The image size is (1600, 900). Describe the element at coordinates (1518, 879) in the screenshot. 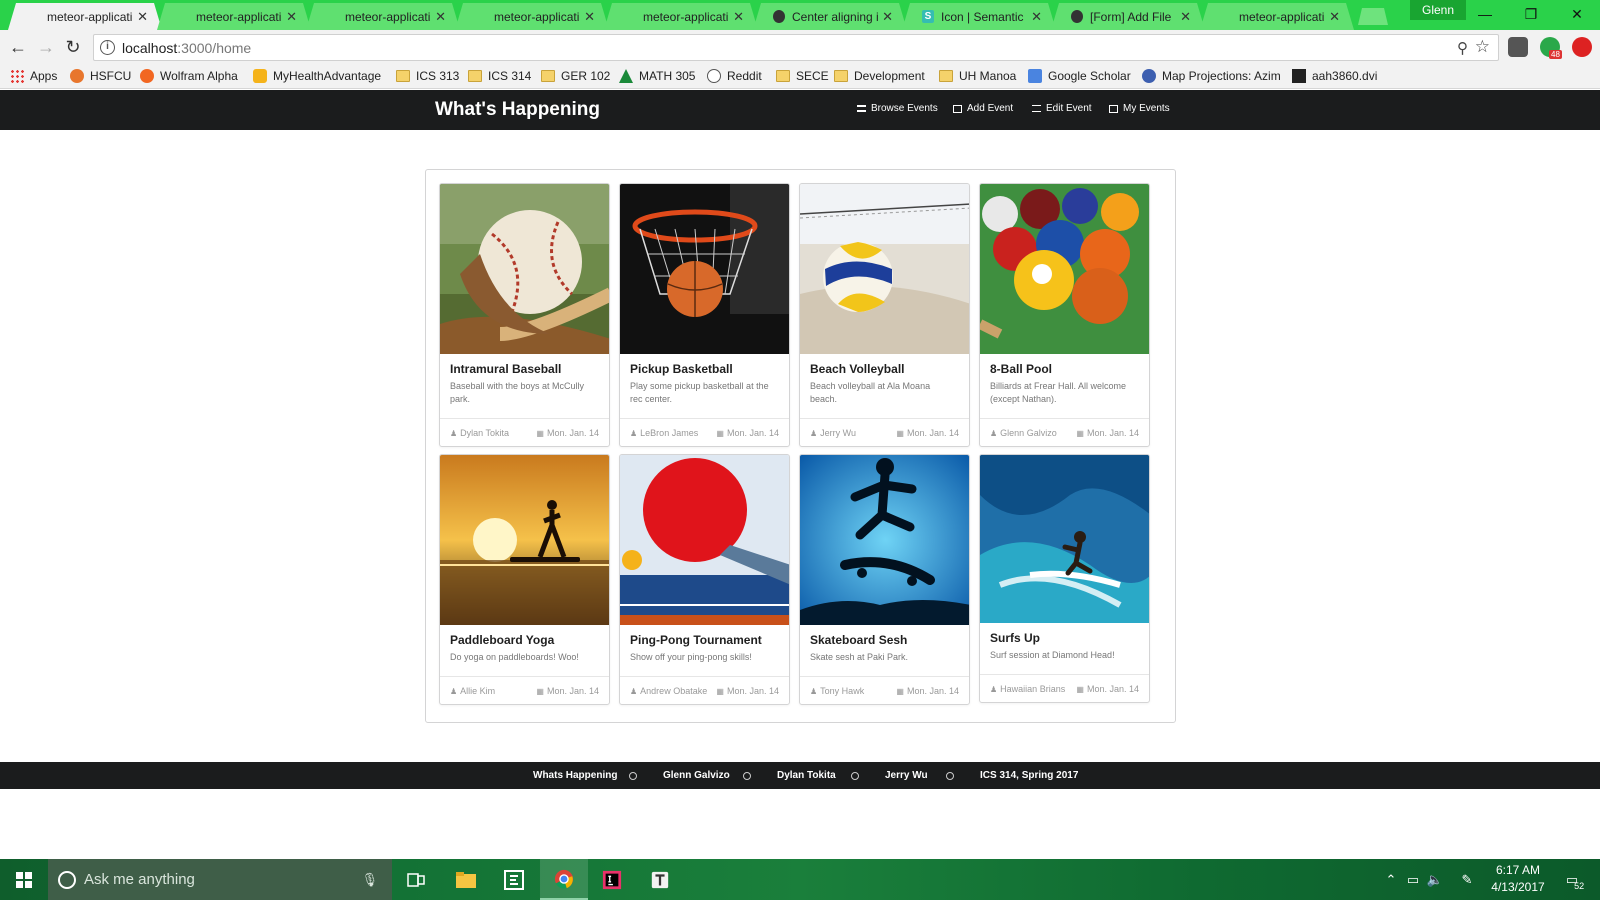

I see `taskbar-clock: 6:17 AM 4/13/2017` at that location.